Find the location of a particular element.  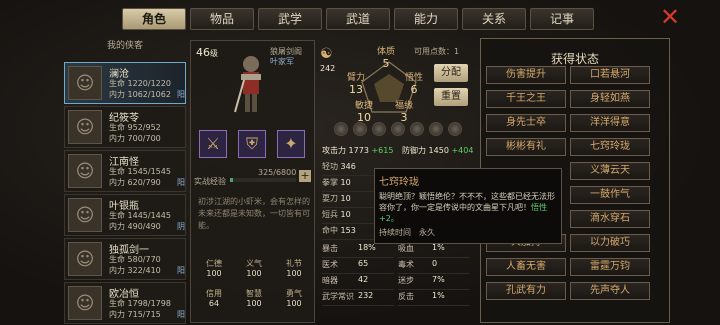

coin-icon: ☯ is located at coordinates (326, 54).